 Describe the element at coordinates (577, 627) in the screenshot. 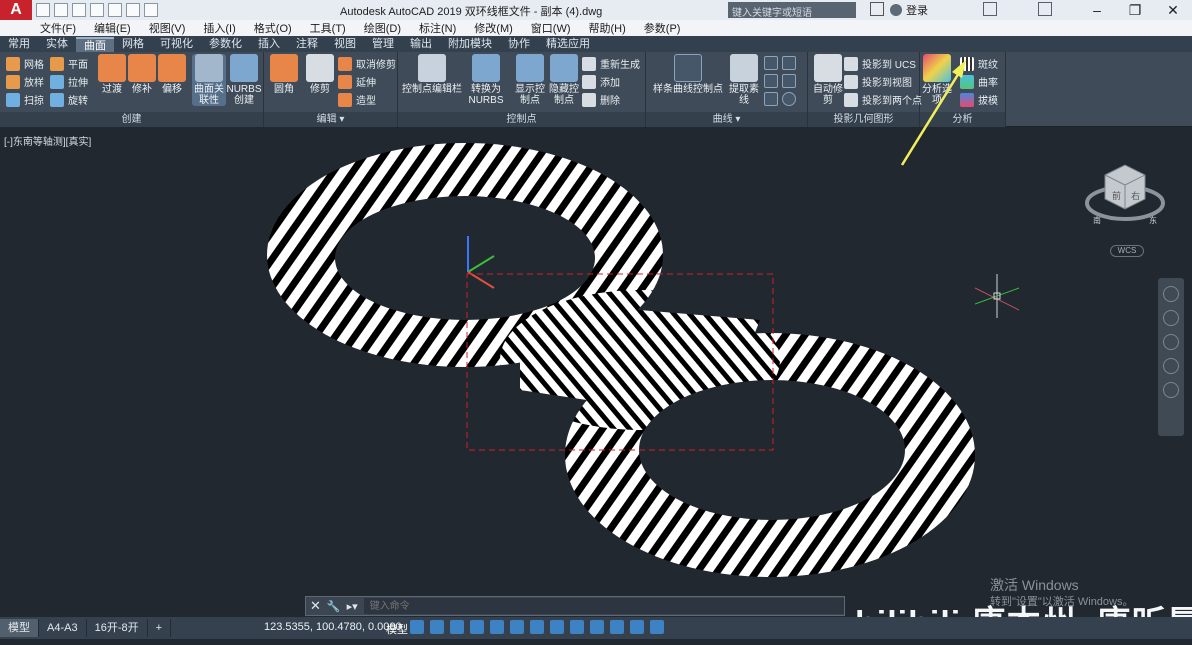

I see `selection-cycling-icon` at that location.